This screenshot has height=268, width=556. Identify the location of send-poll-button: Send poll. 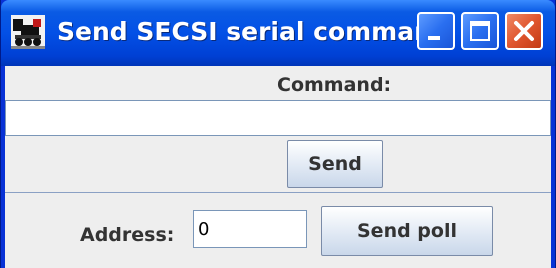
(407, 231).